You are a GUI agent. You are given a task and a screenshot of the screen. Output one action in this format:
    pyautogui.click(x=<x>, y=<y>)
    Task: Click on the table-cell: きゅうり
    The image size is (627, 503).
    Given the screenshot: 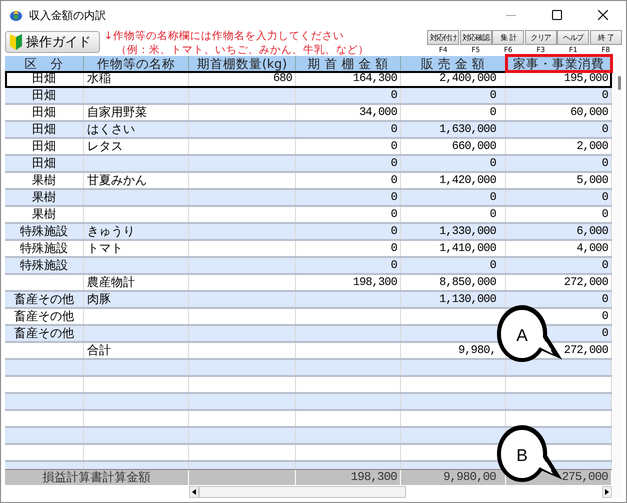 What is the action you would take?
    pyautogui.click(x=111, y=231)
    